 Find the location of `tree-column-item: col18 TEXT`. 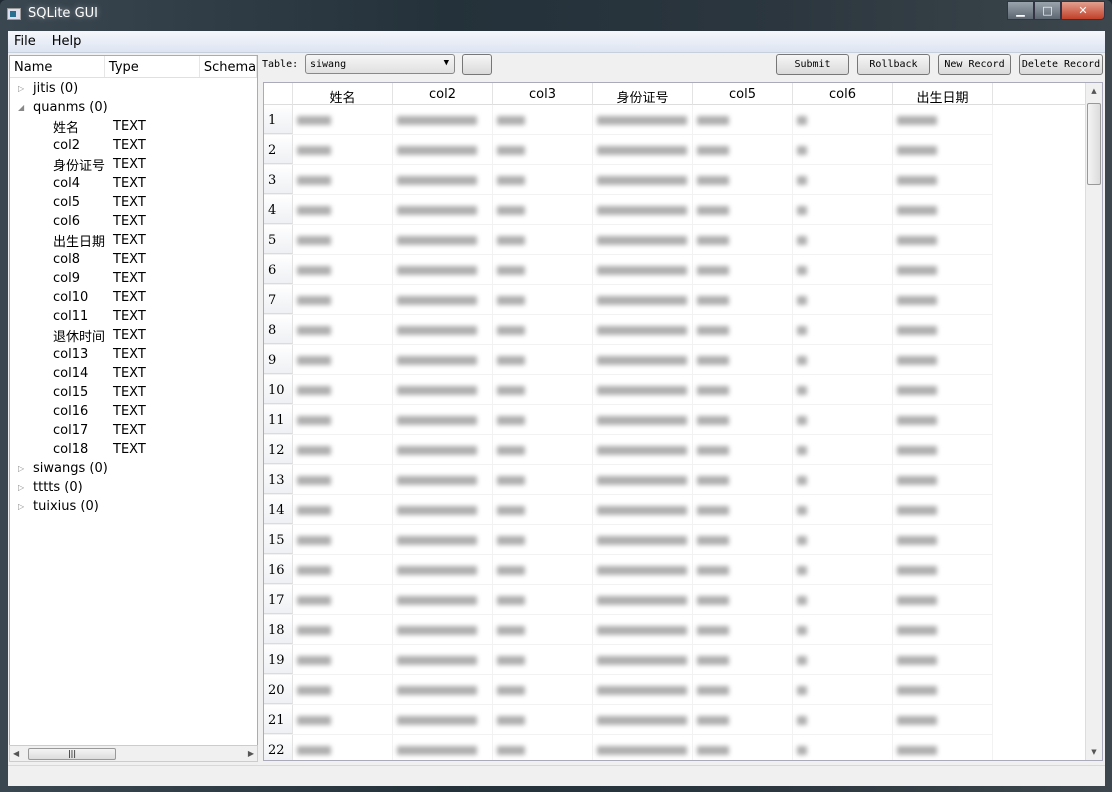

tree-column-item: col18 TEXT is located at coordinates (133, 449).